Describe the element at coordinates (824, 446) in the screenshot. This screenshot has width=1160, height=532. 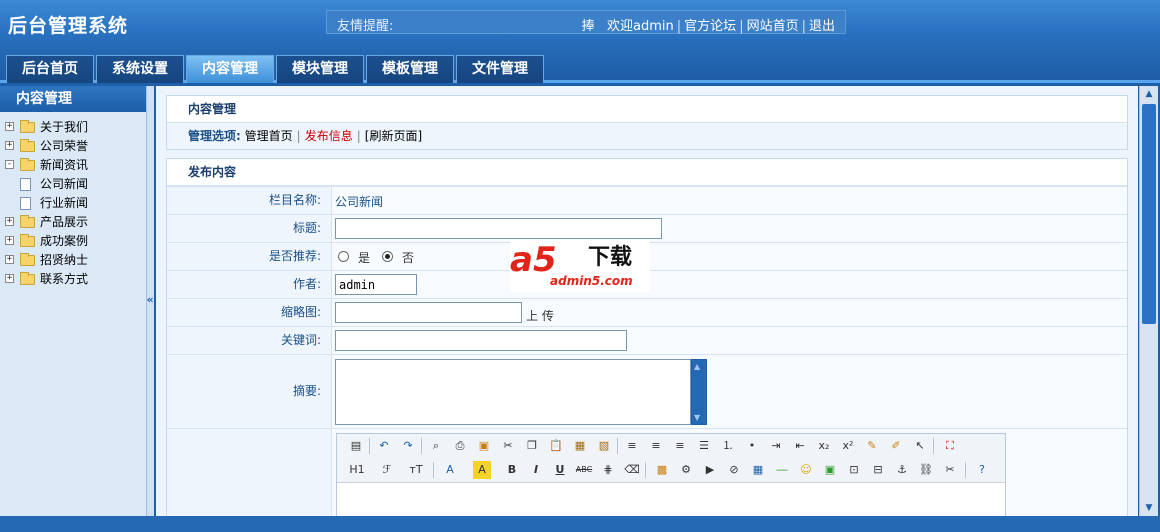
I see `subscript-button: x₂` at that location.